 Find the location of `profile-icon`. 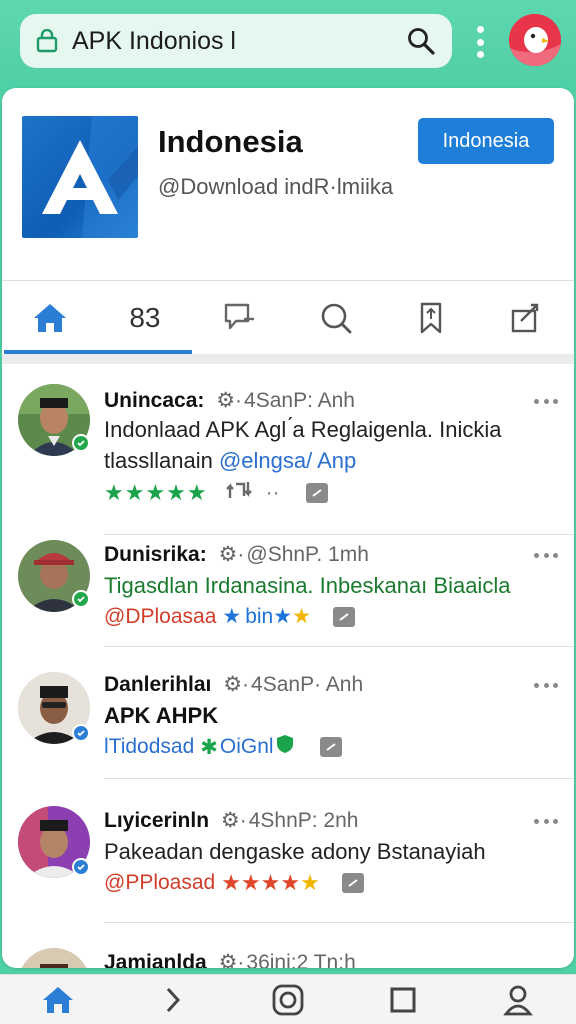

profile-icon is located at coordinates (518, 1000).